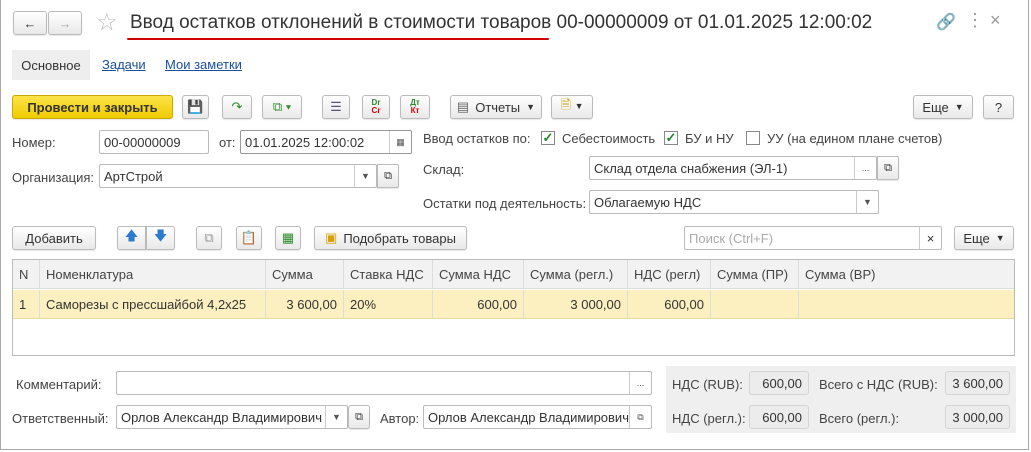 This screenshot has height=452, width=1031. I want to click on date-value: 01.01.2025 12:00:02, so click(305, 142).